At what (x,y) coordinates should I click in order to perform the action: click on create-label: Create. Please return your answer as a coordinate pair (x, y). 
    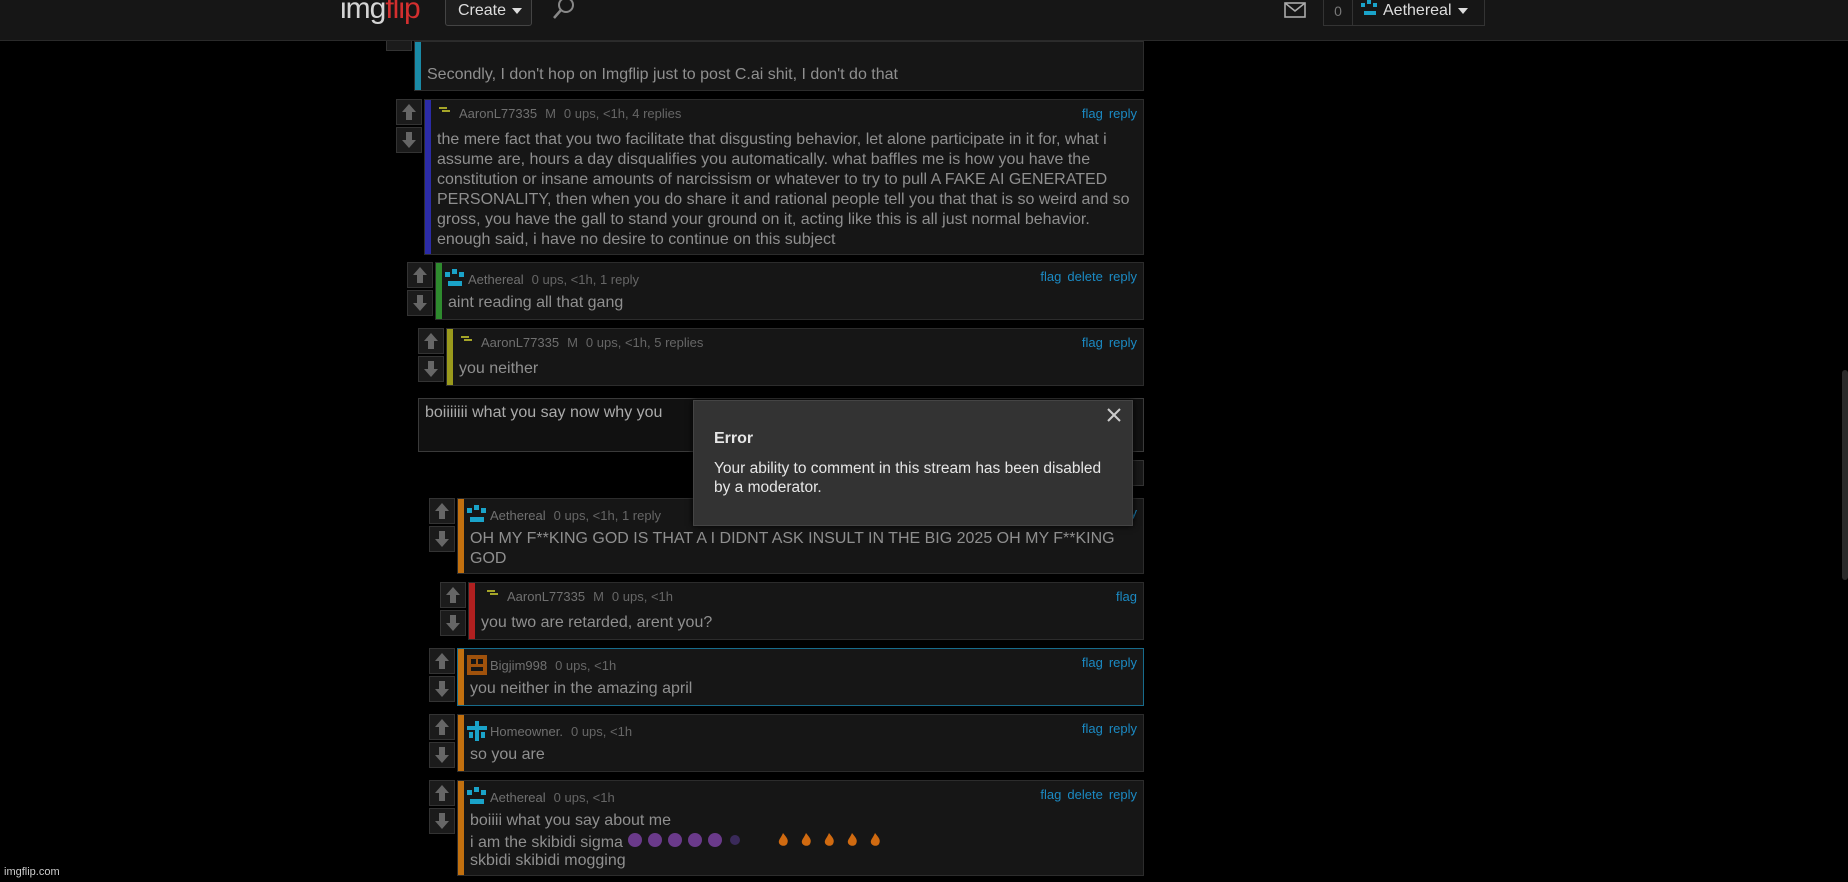
    Looking at the image, I should click on (482, 10).